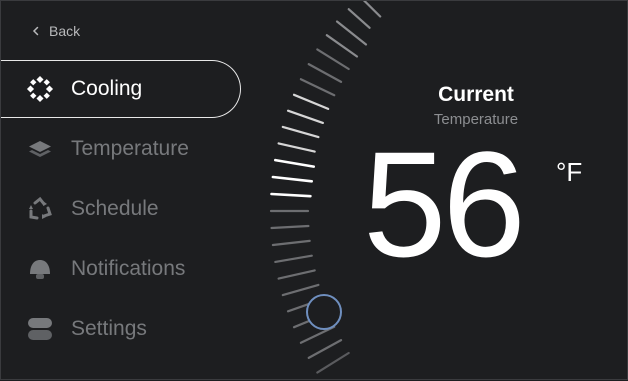  What do you see at coordinates (35, 31) in the screenshot?
I see `chevron-left-icon` at bounding box center [35, 31].